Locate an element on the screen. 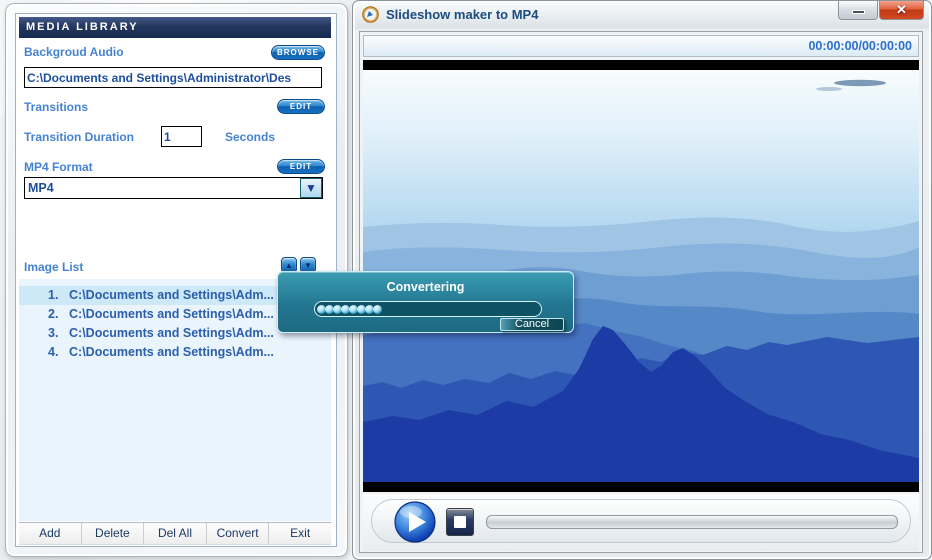  close-icon: ✕ is located at coordinates (901, 9).